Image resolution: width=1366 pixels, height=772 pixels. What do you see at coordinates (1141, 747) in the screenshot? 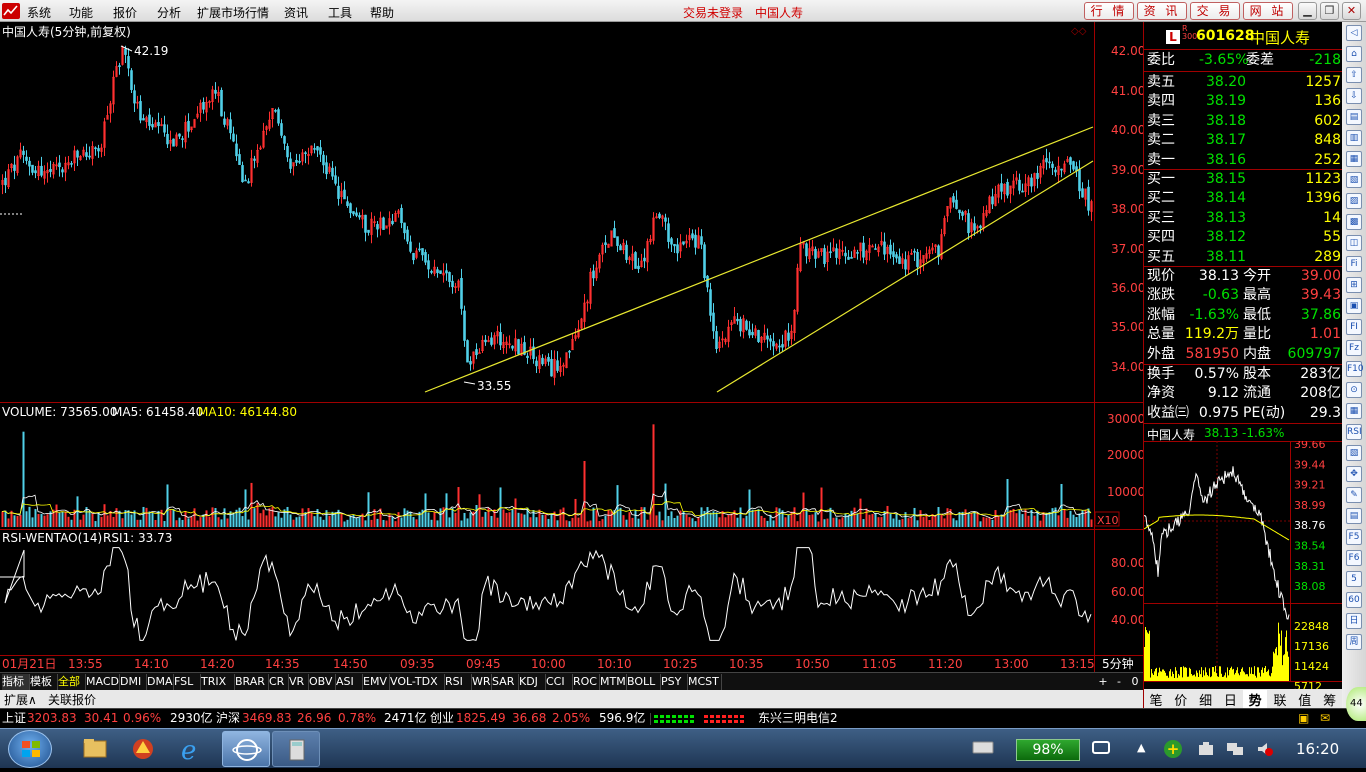
I see `show-hidden-icons: ▲` at bounding box center [1141, 747].